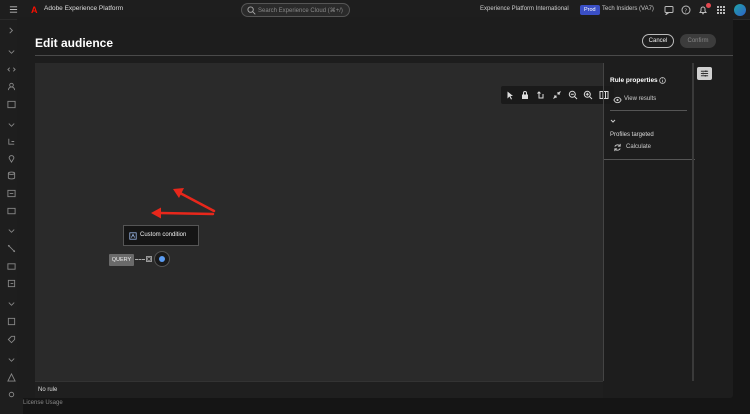 This screenshot has width=750, height=414. Describe the element at coordinates (541, 95) in the screenshot. I see `undo-icon` at that location.